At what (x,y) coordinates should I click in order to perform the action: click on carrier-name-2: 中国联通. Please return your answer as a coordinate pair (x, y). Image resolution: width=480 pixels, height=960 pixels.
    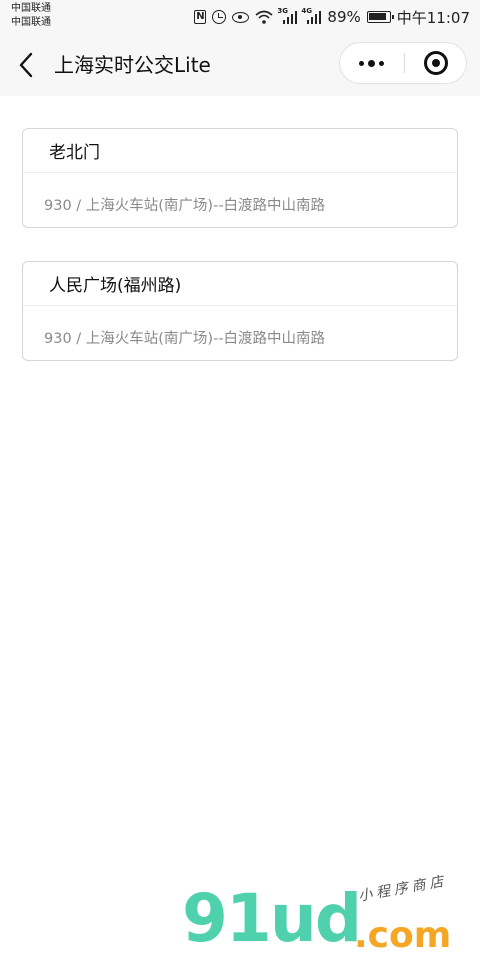
    Looking at the image, I should click on (31, 22).